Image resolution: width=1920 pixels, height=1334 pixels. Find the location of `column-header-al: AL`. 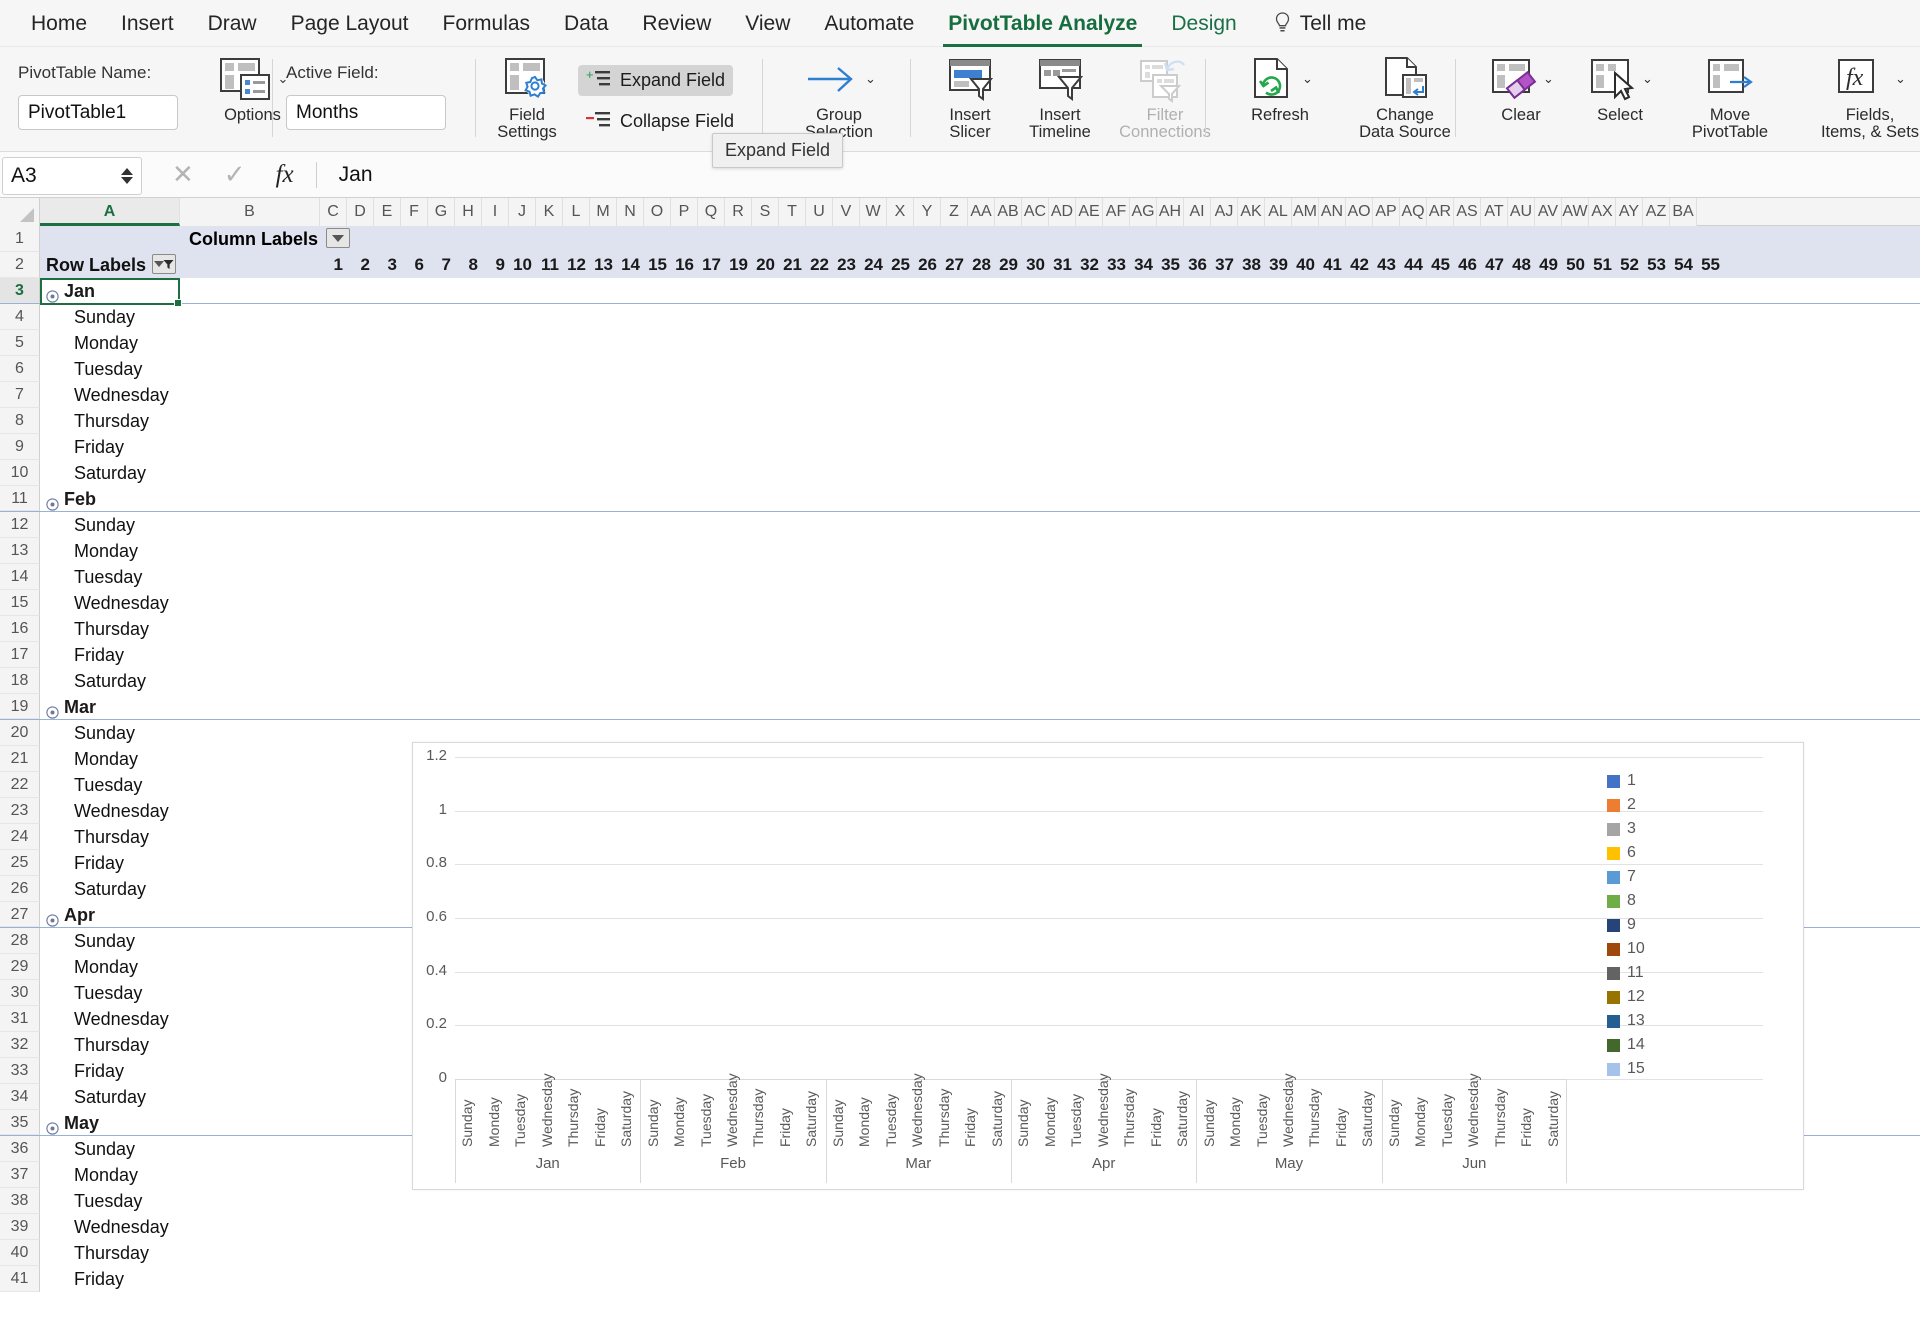

column-header-al: AL is located at coordinates (1278, 212).